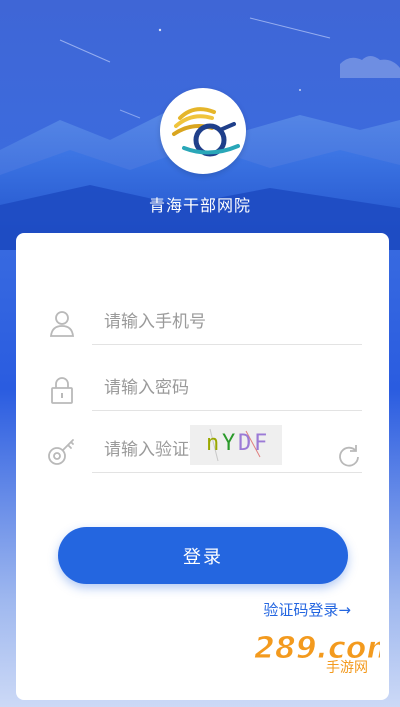 The width and height of the screenshot is (400, 707). What do you see at coordinates (347, 667) in the screenshot?
I see `watermark-sub: 手游网` at bounding box center [347, 667].